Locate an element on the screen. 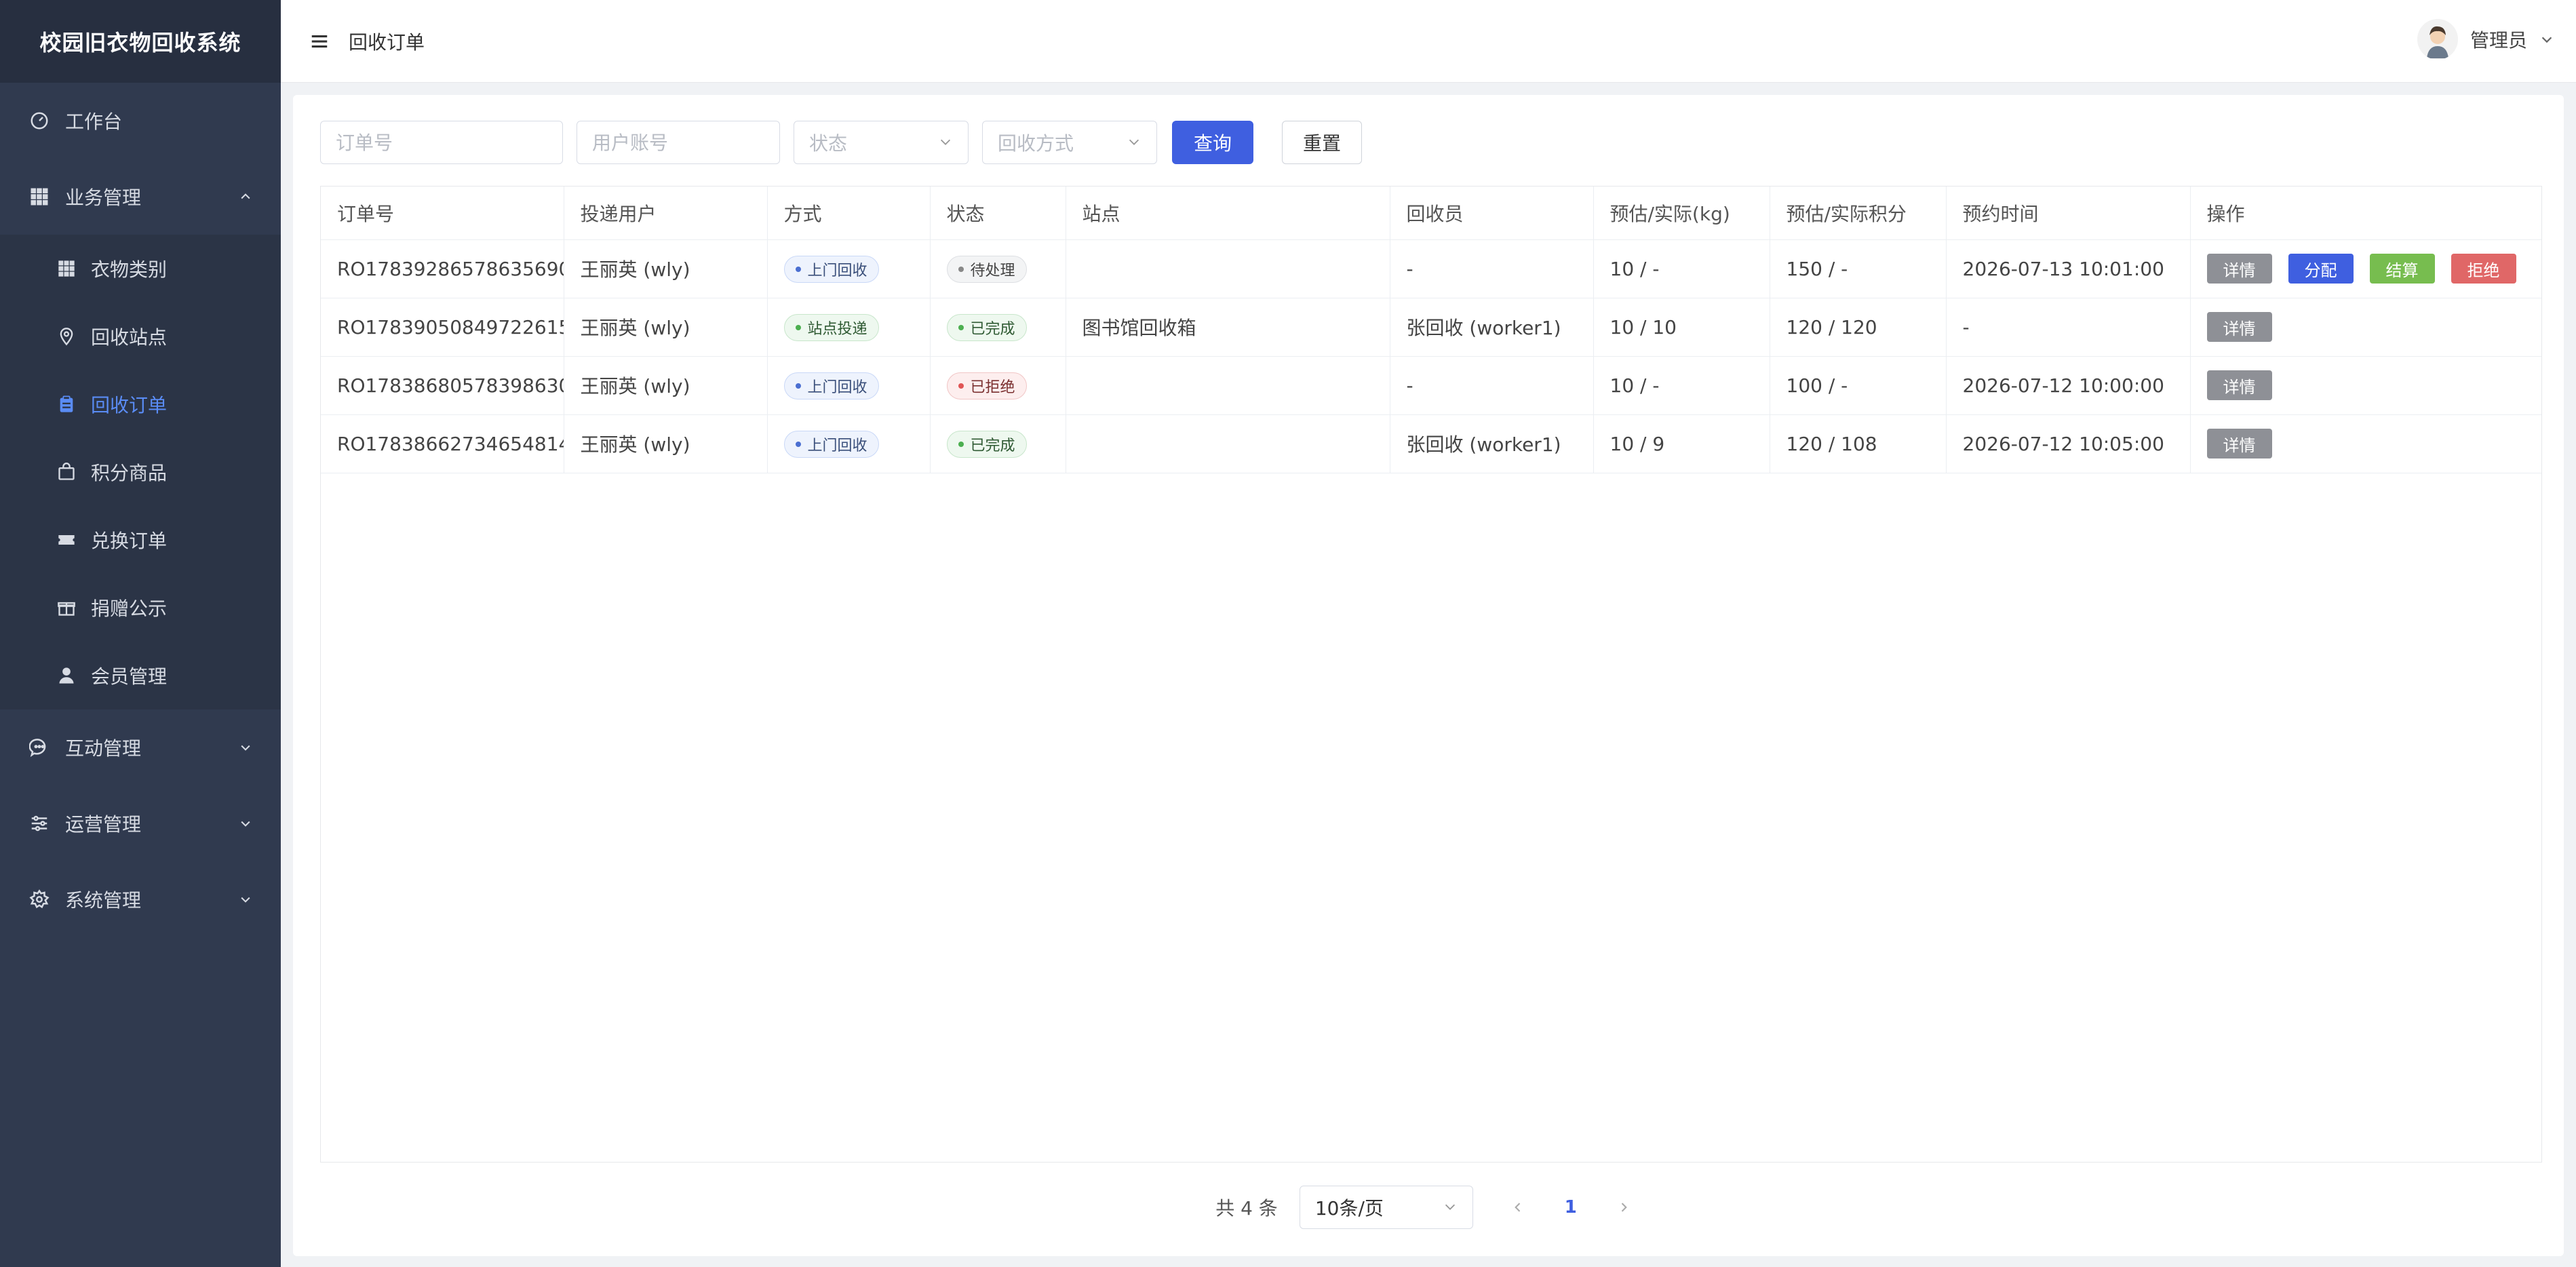 This screenshot has width=2576, height=1267. status-badge: 已拒绝 is located at coordinates (986, 386).